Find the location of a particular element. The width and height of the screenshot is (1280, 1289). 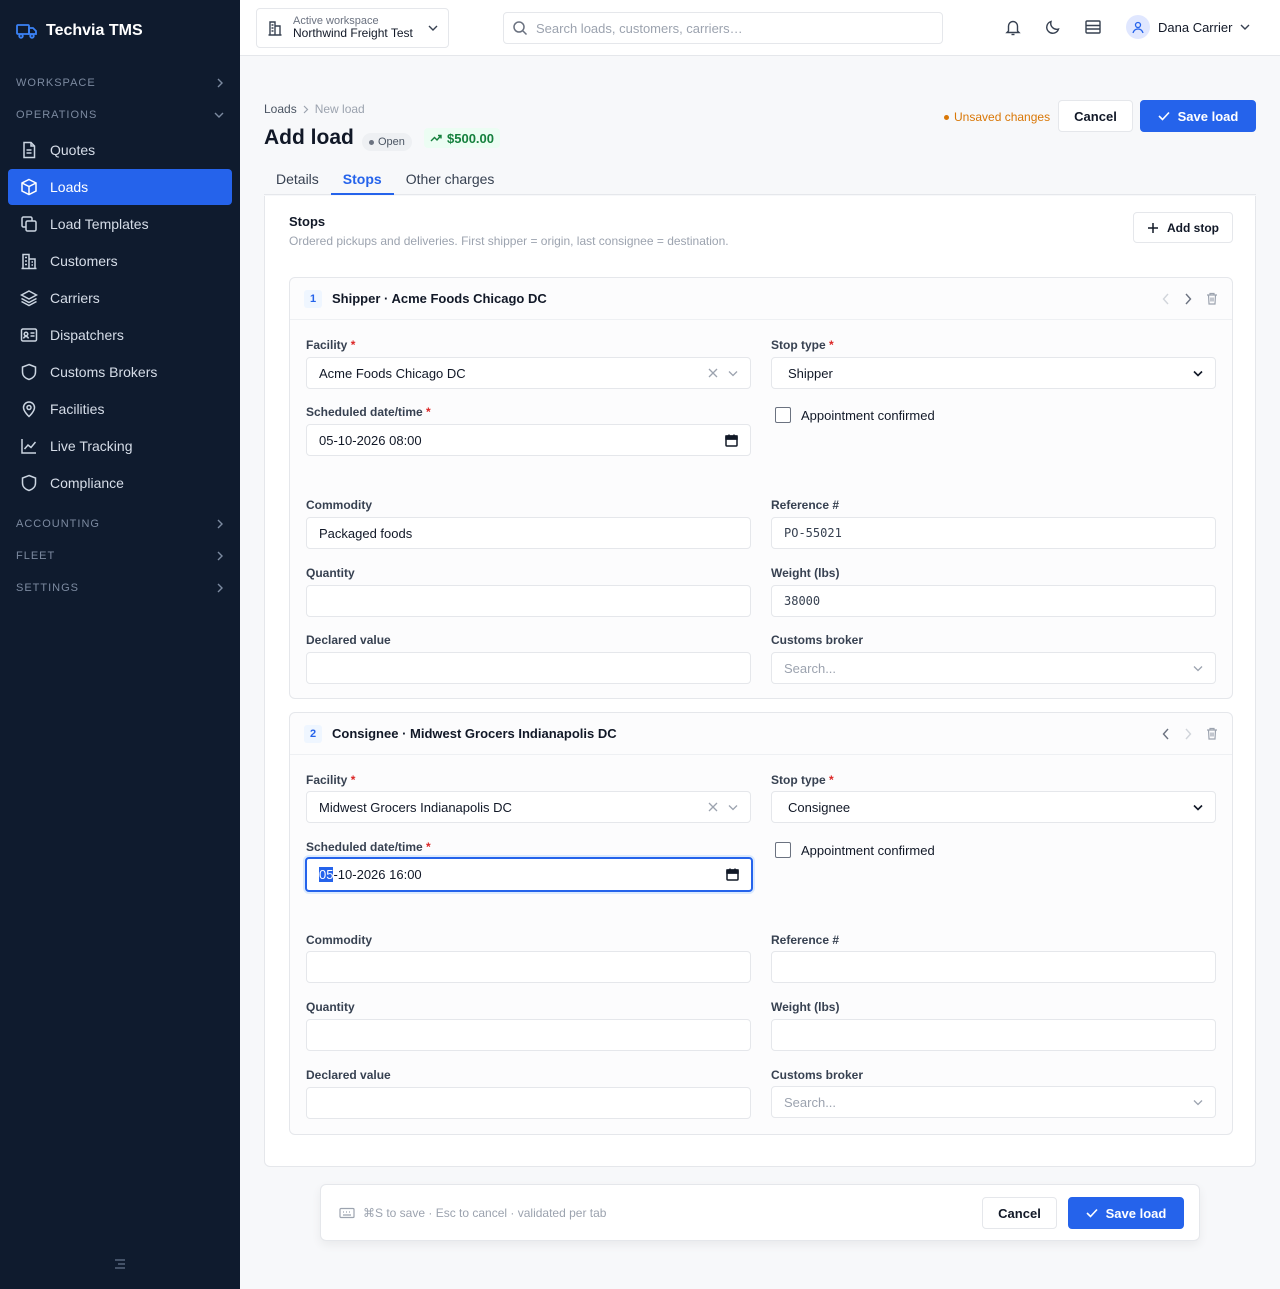

layout-icon is located at coordinates (1093, 27).